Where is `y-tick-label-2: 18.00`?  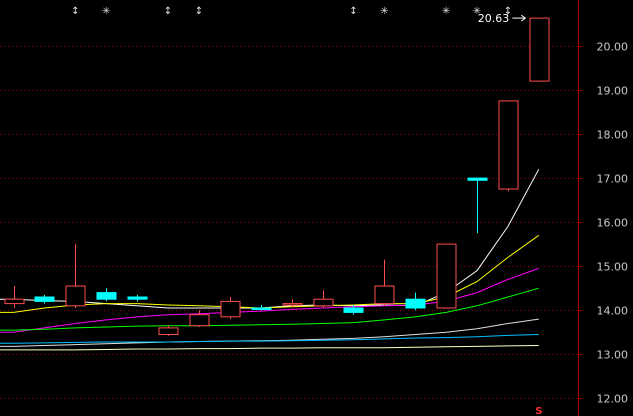
y-tick-label-2: 18.00 is located at coordinates (613, 135).